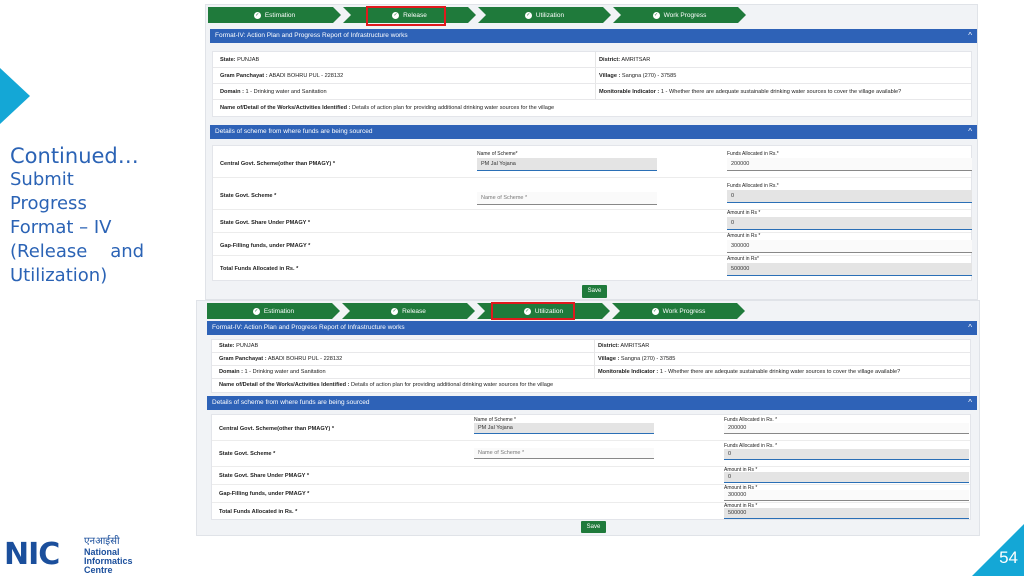 This screenshot has height=576, width=1024. I want to click on village-value: Sangna (270) - 37585, so click(649, 76).